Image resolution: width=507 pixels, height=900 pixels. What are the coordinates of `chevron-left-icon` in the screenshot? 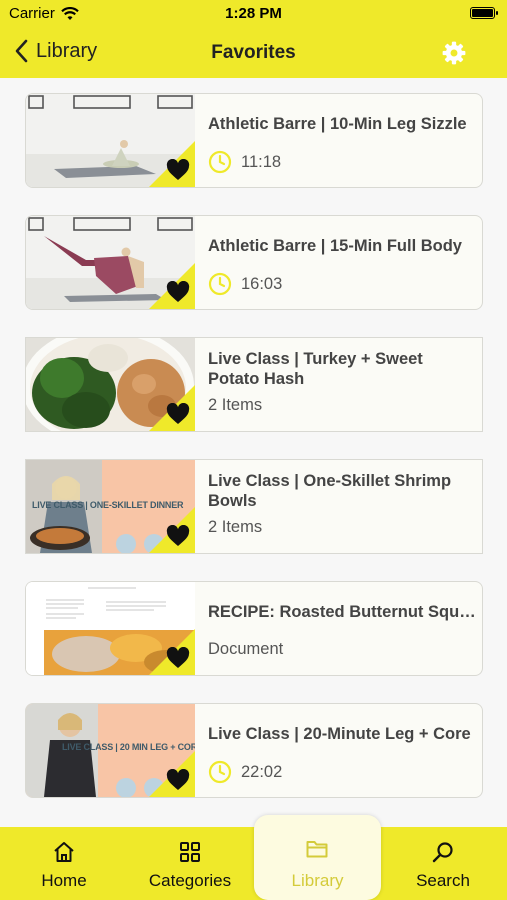 It's located at (21, 51).